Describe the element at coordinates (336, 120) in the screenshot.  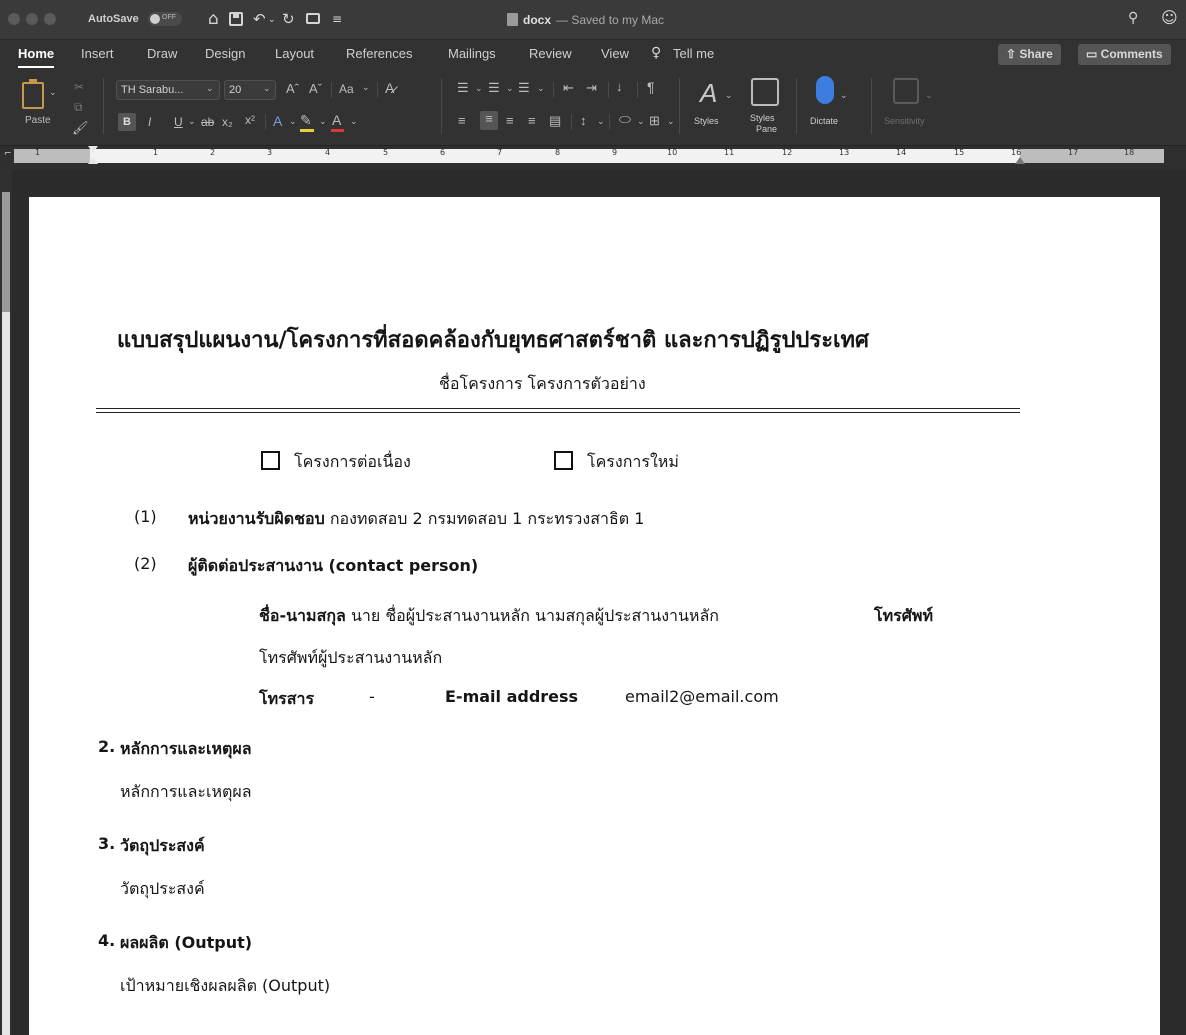
I see `font-color-icon: A` at that location.